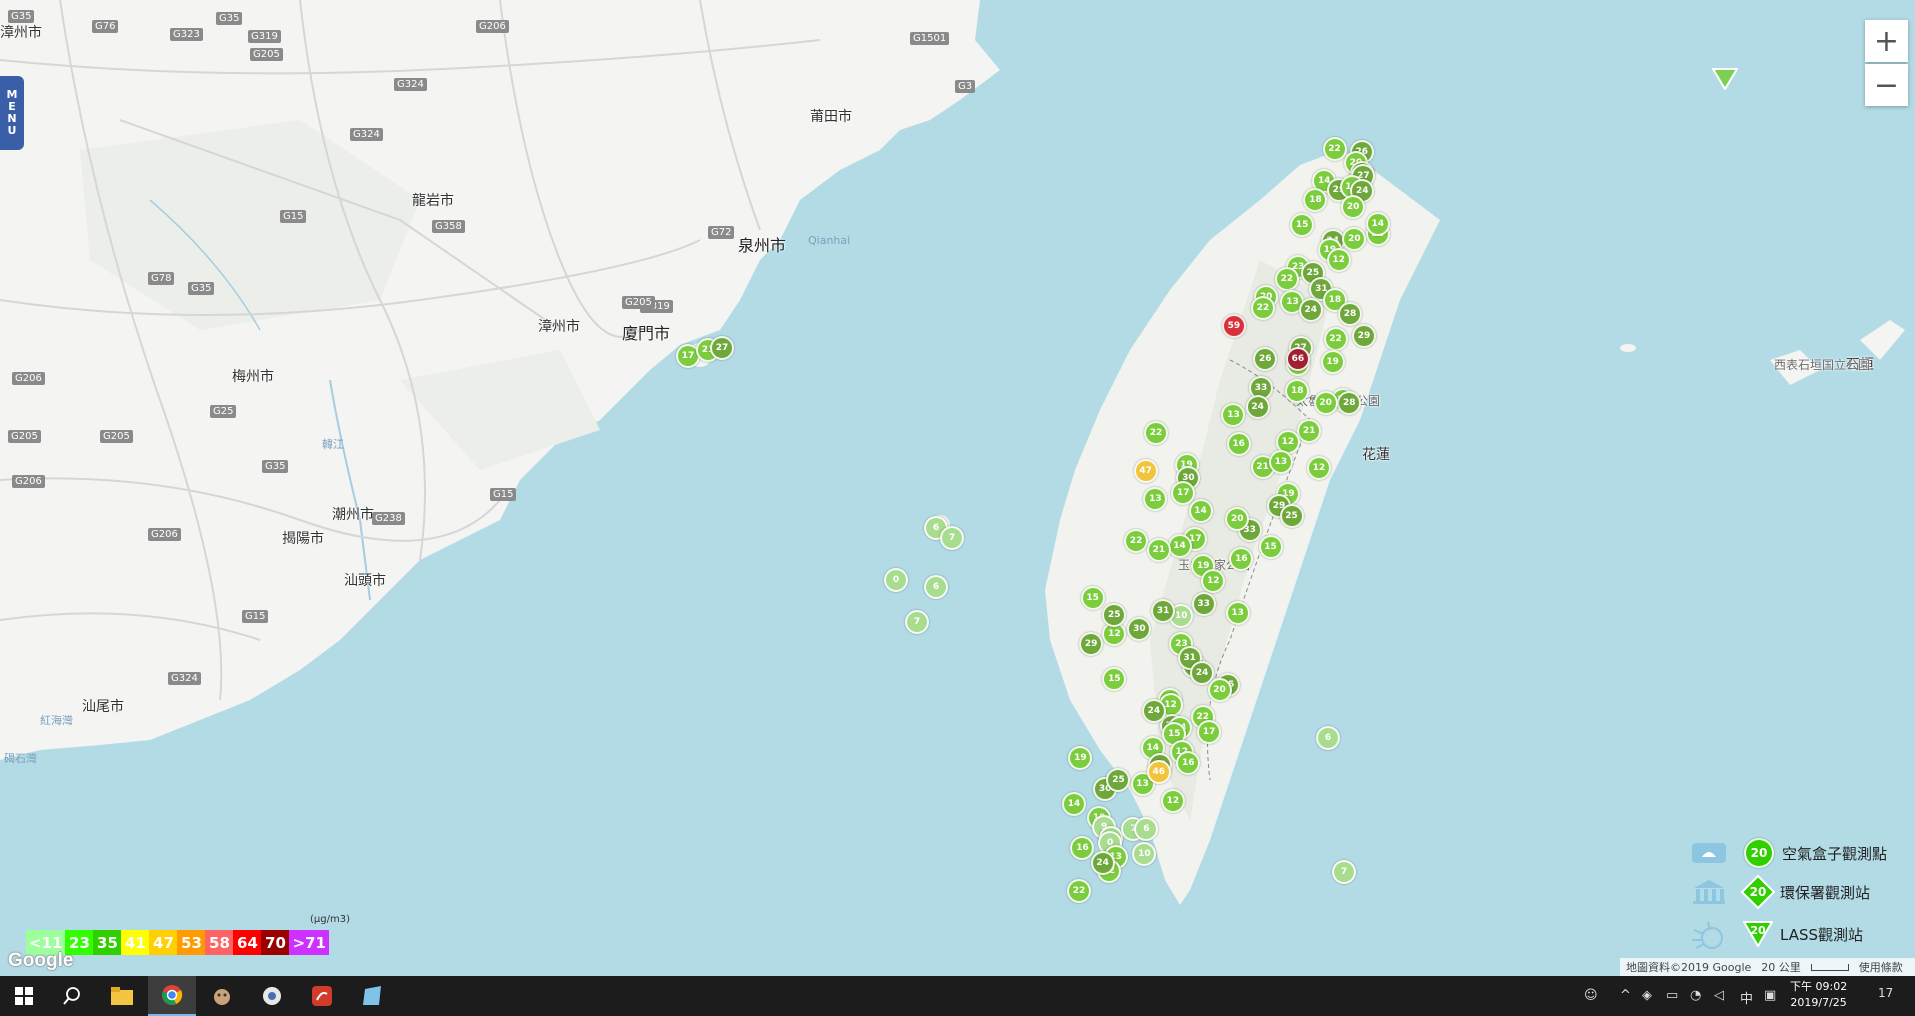 Image resolution: width=1915 pixels, height=1016 pixels. Describe the element at coordinates (1725, 79) in the screenshot. I see `lass-marker` at that location.